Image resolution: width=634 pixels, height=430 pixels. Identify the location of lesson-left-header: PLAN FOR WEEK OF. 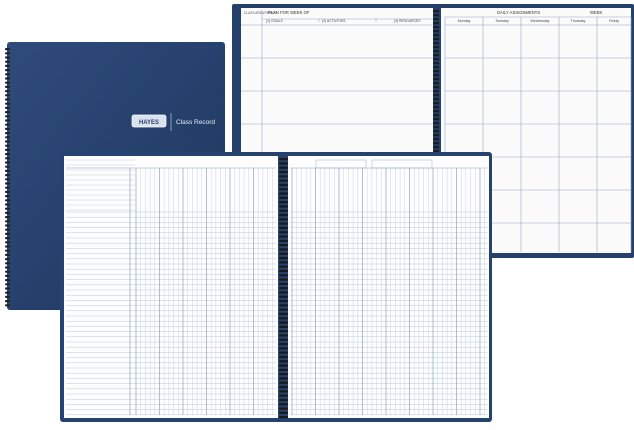
(289, 12).